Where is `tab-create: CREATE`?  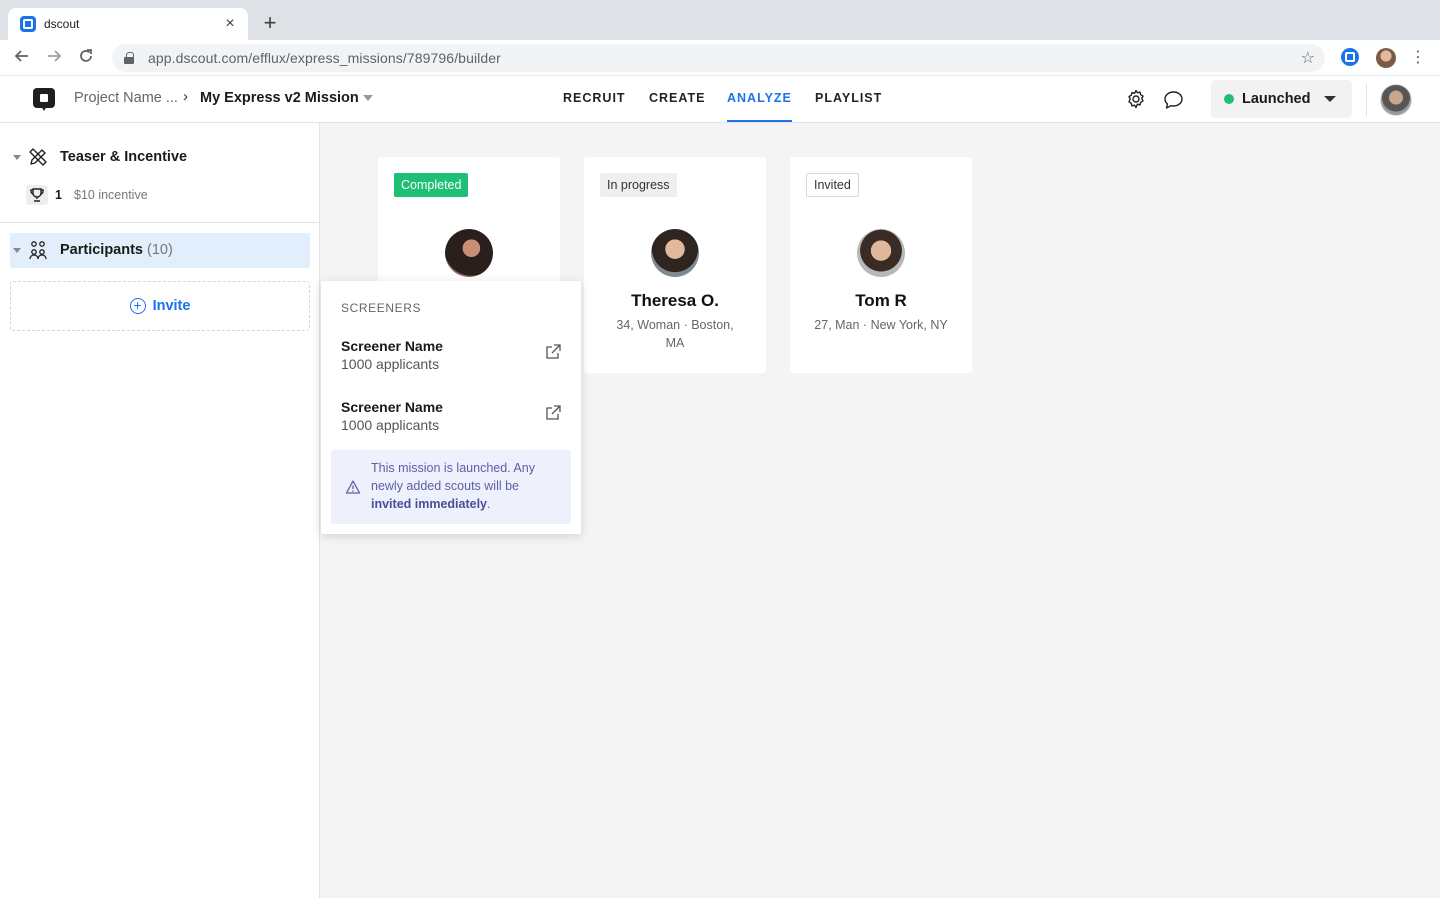
tab-create: CREATE is located at coordinates (677, 98).